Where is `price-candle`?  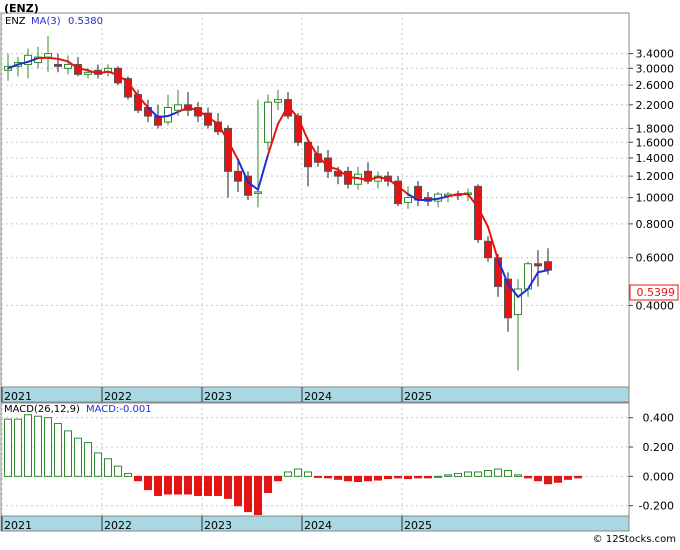
price-candle is located at coordinates (268, 122).